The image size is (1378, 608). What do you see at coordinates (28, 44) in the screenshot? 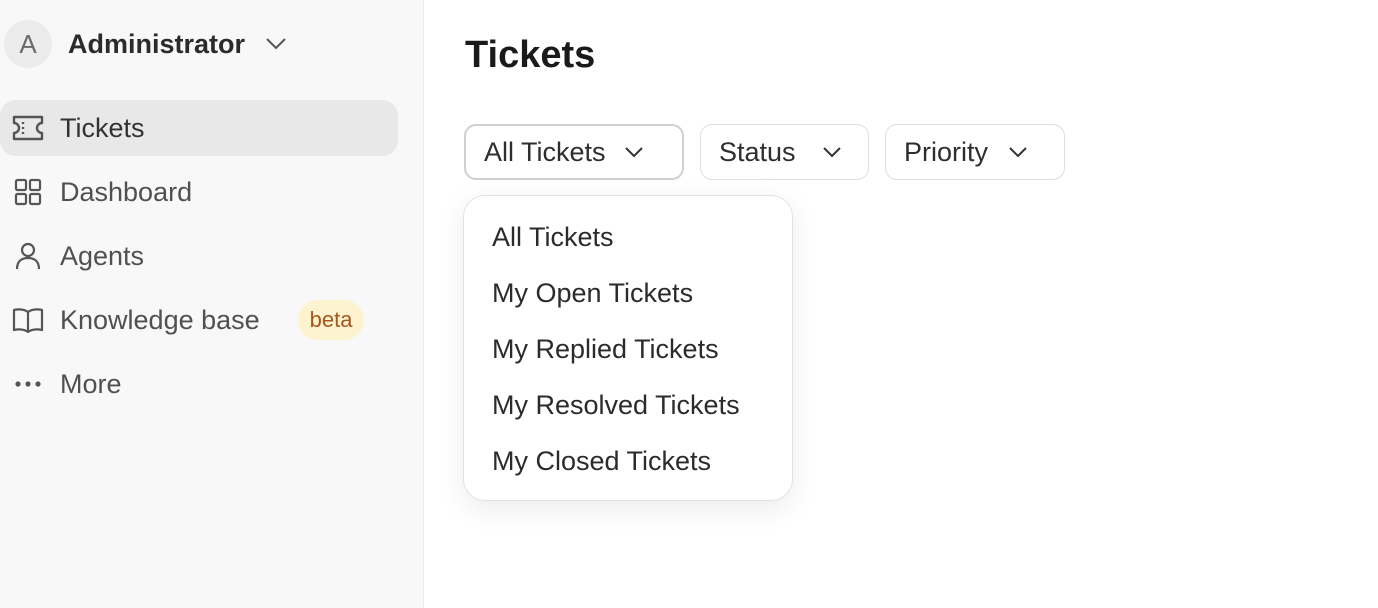
I see `avatar: A` at bounding box center [28, 44].